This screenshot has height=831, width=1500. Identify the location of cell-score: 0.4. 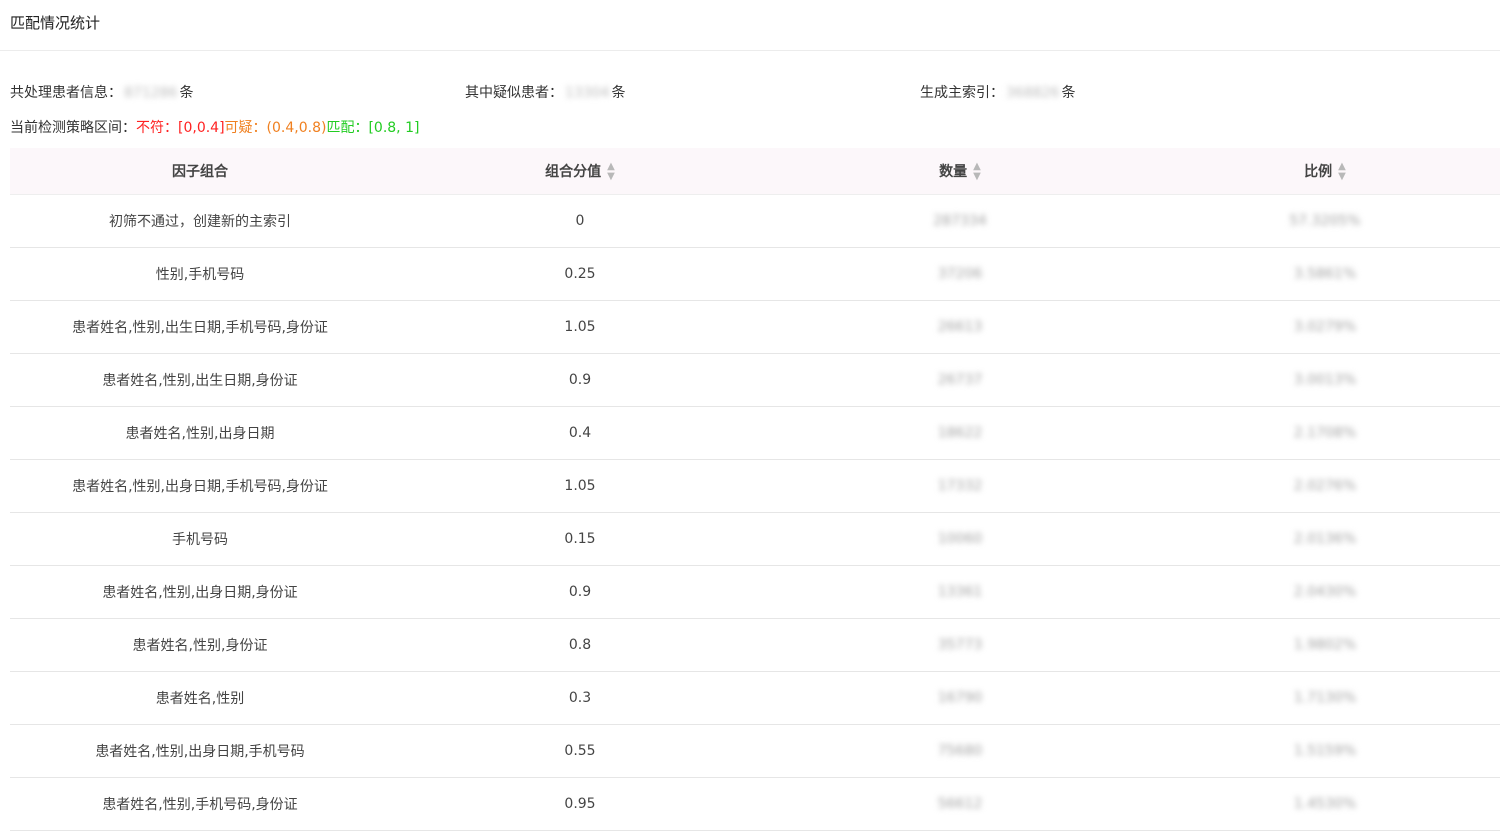
(580, 433).